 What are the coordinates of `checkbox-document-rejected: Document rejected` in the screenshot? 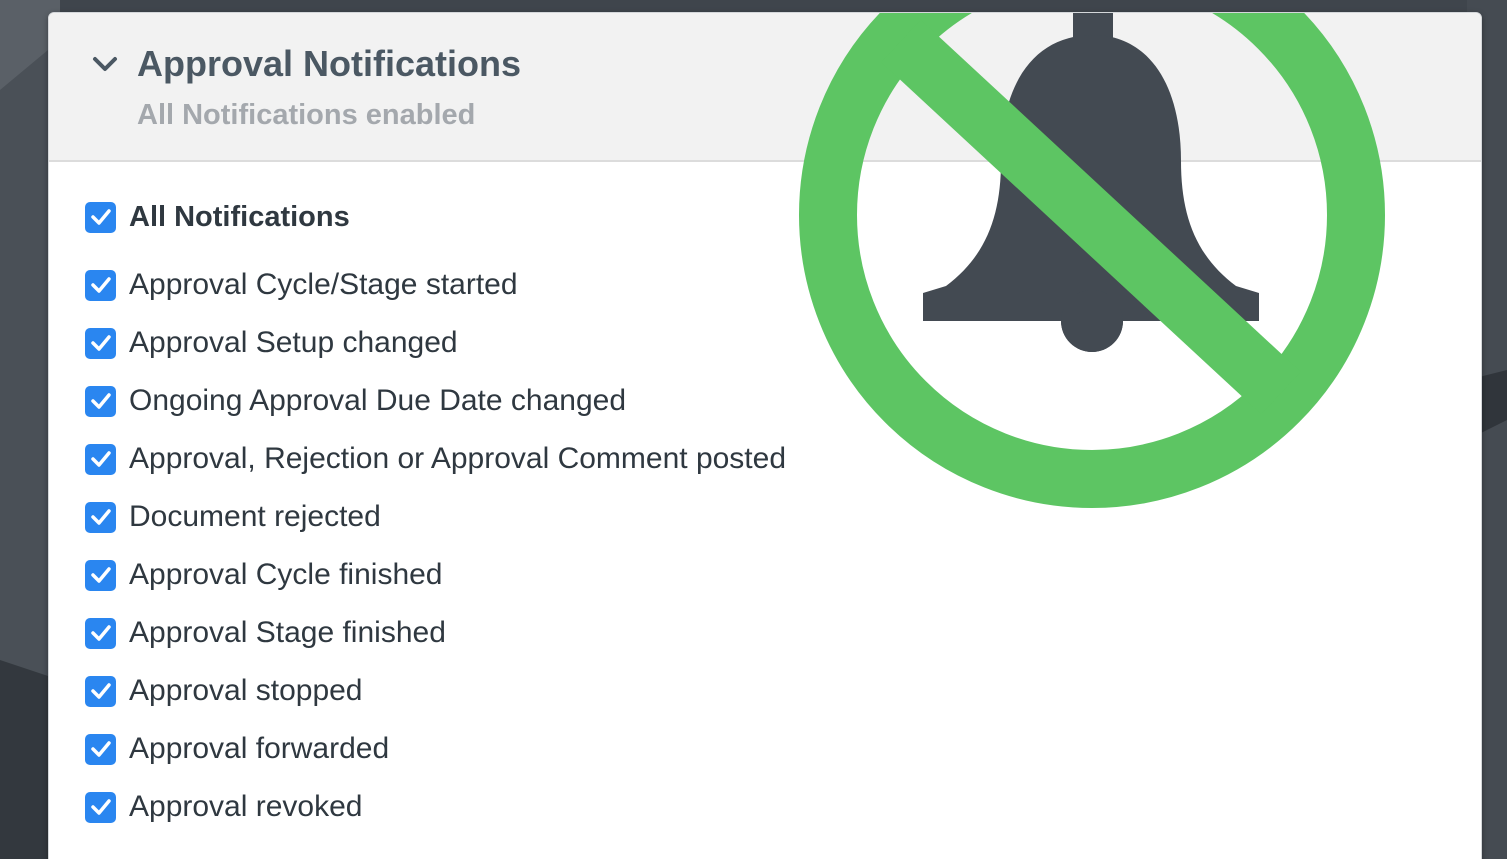 It's located at (233, 517).